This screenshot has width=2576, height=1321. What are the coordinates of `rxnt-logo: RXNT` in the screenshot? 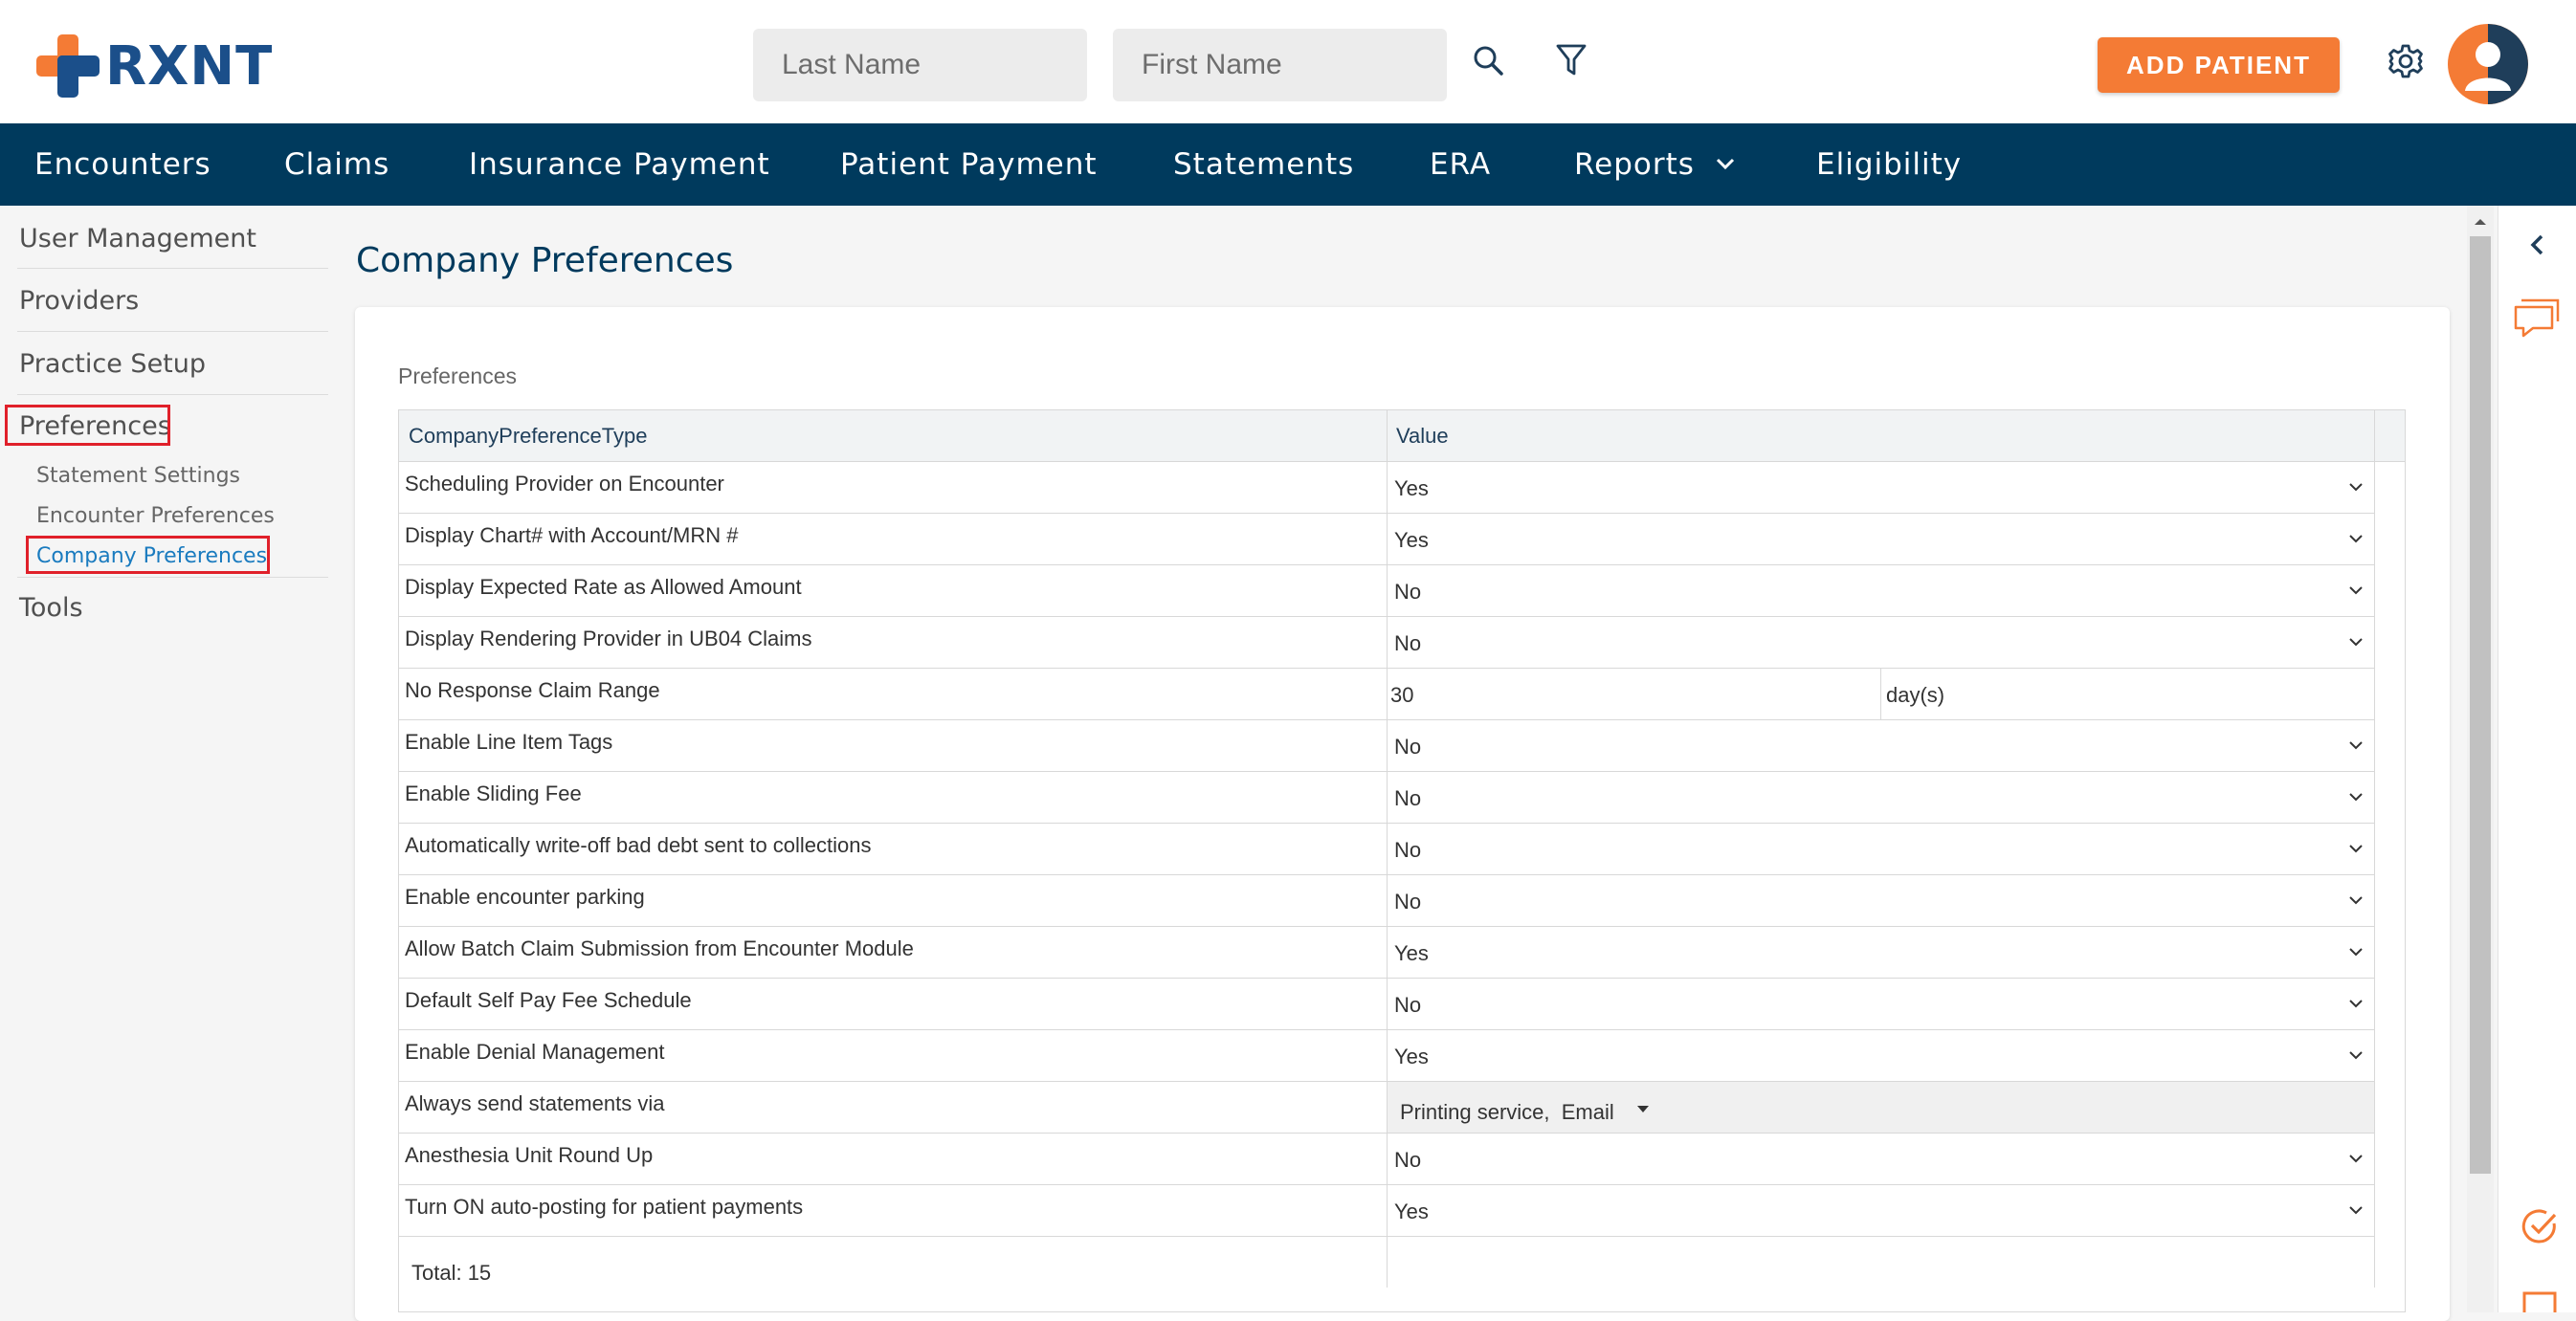 It's located at (154, 66).